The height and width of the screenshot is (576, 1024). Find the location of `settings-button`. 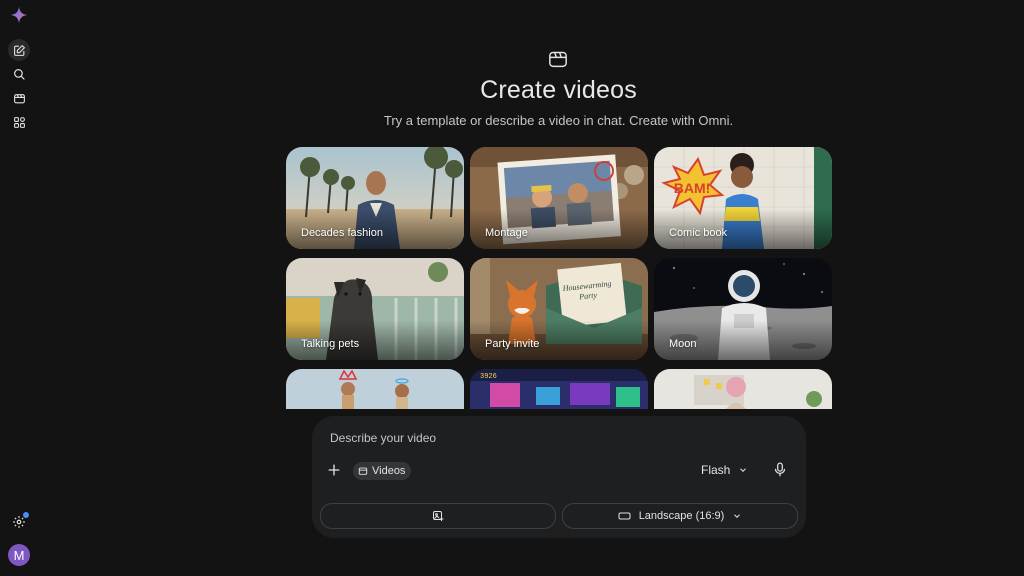

settings-button is located at coordinates (19, 522).